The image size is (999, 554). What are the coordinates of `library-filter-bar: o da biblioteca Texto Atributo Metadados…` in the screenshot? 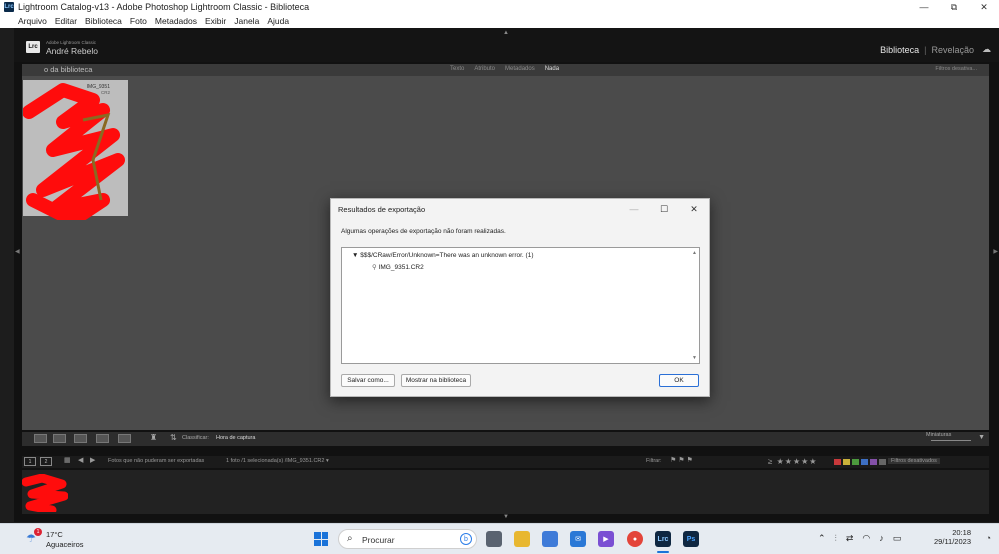 It's located at (505, 70).